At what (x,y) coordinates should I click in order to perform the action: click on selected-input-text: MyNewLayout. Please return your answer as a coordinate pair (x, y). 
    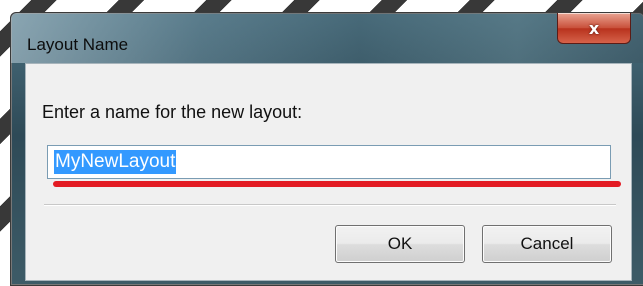
    Looking at the image, I should click on (115, 162).